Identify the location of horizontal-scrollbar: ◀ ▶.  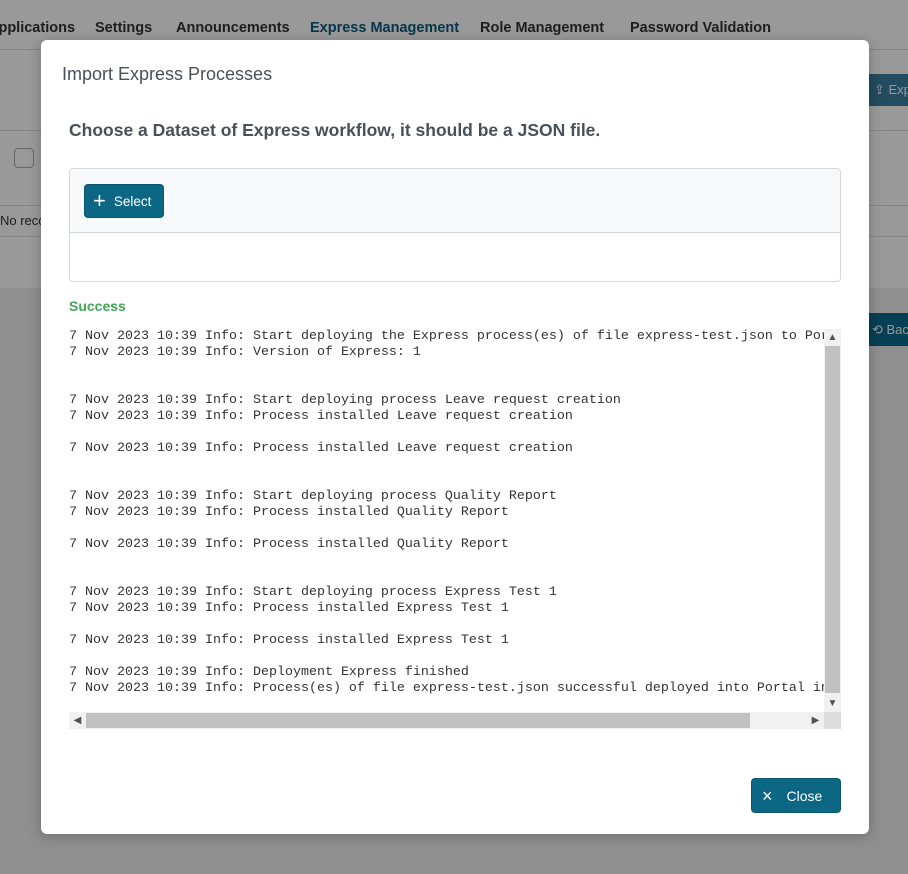
(446, 720).